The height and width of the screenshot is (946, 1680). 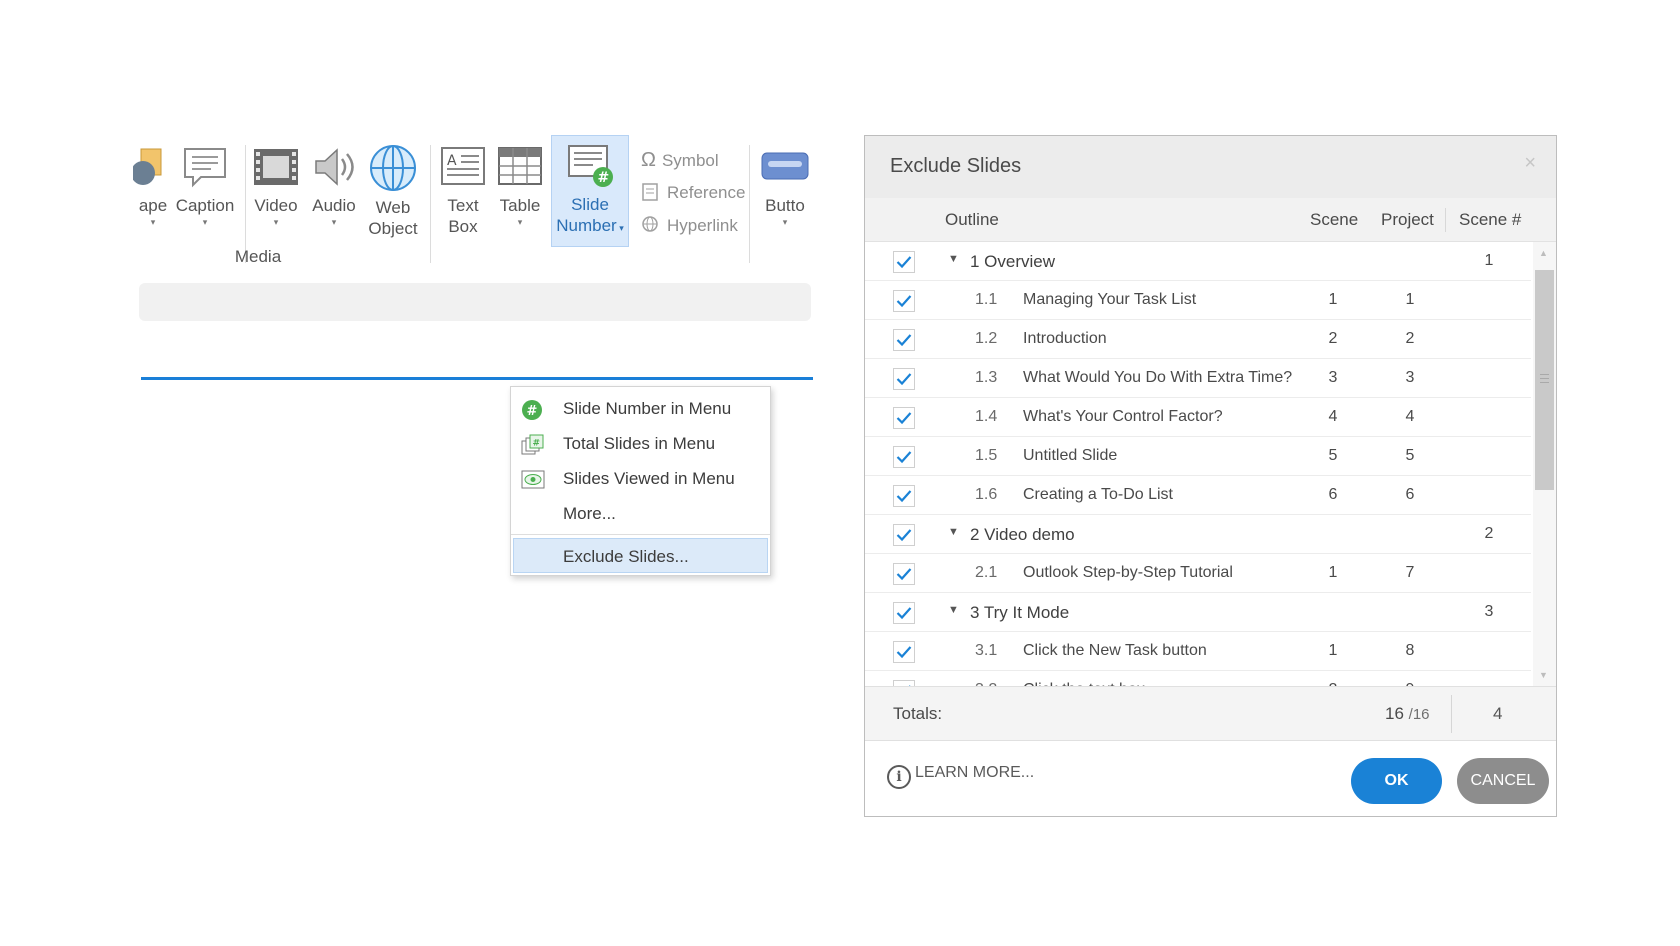 I want to click on column-scene-number: Scene #, so click(x=1490, y=220).